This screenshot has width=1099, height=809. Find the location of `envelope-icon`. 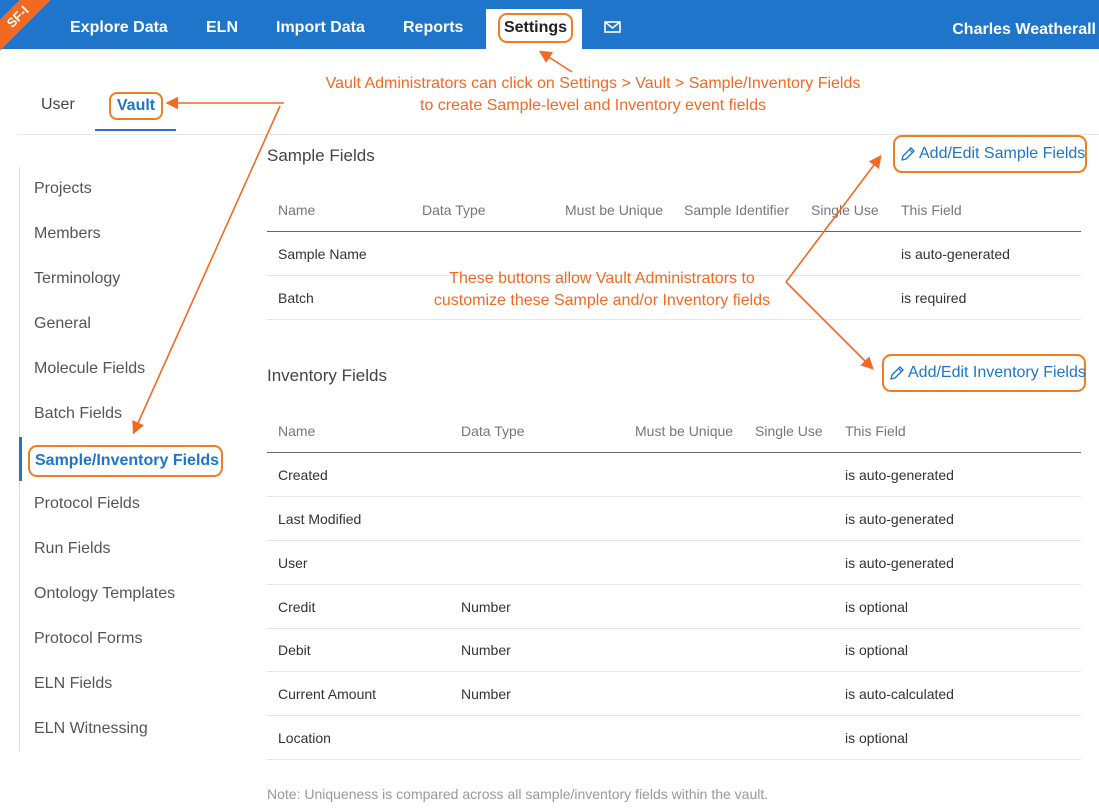

envelope-icon is located at coordinates (612, 27).